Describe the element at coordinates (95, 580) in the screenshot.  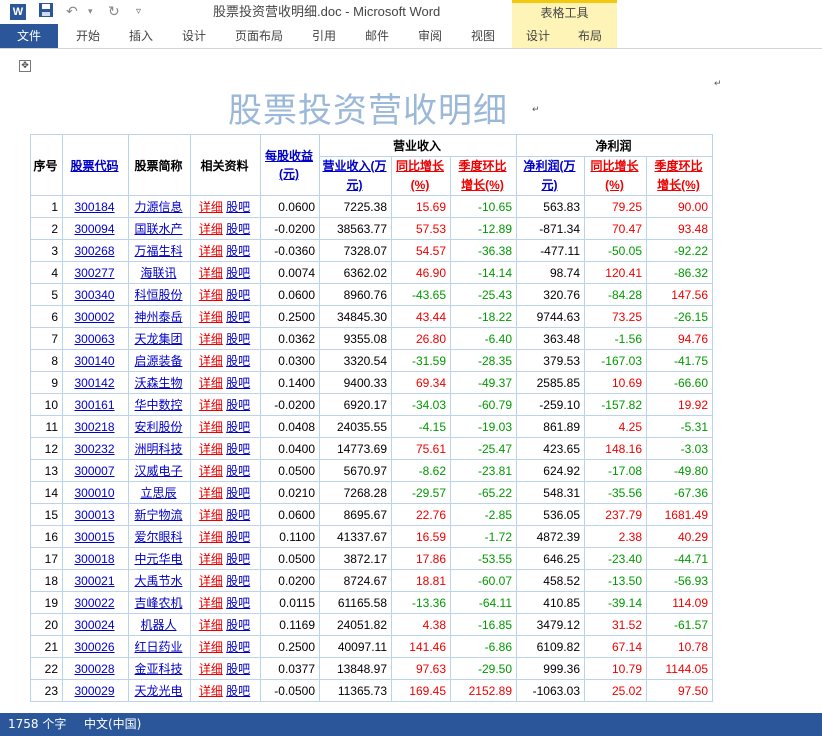
I see `cell-code: 300021` at that location.